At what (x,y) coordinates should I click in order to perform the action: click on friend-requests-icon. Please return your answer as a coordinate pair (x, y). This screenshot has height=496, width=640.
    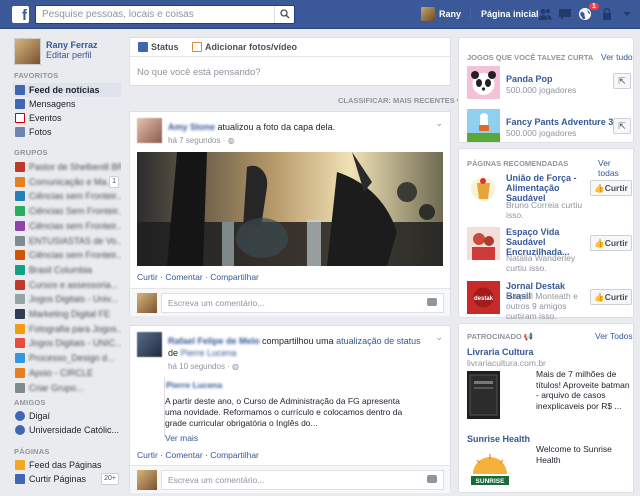
    Looking at the image, I should click on (545, 14).